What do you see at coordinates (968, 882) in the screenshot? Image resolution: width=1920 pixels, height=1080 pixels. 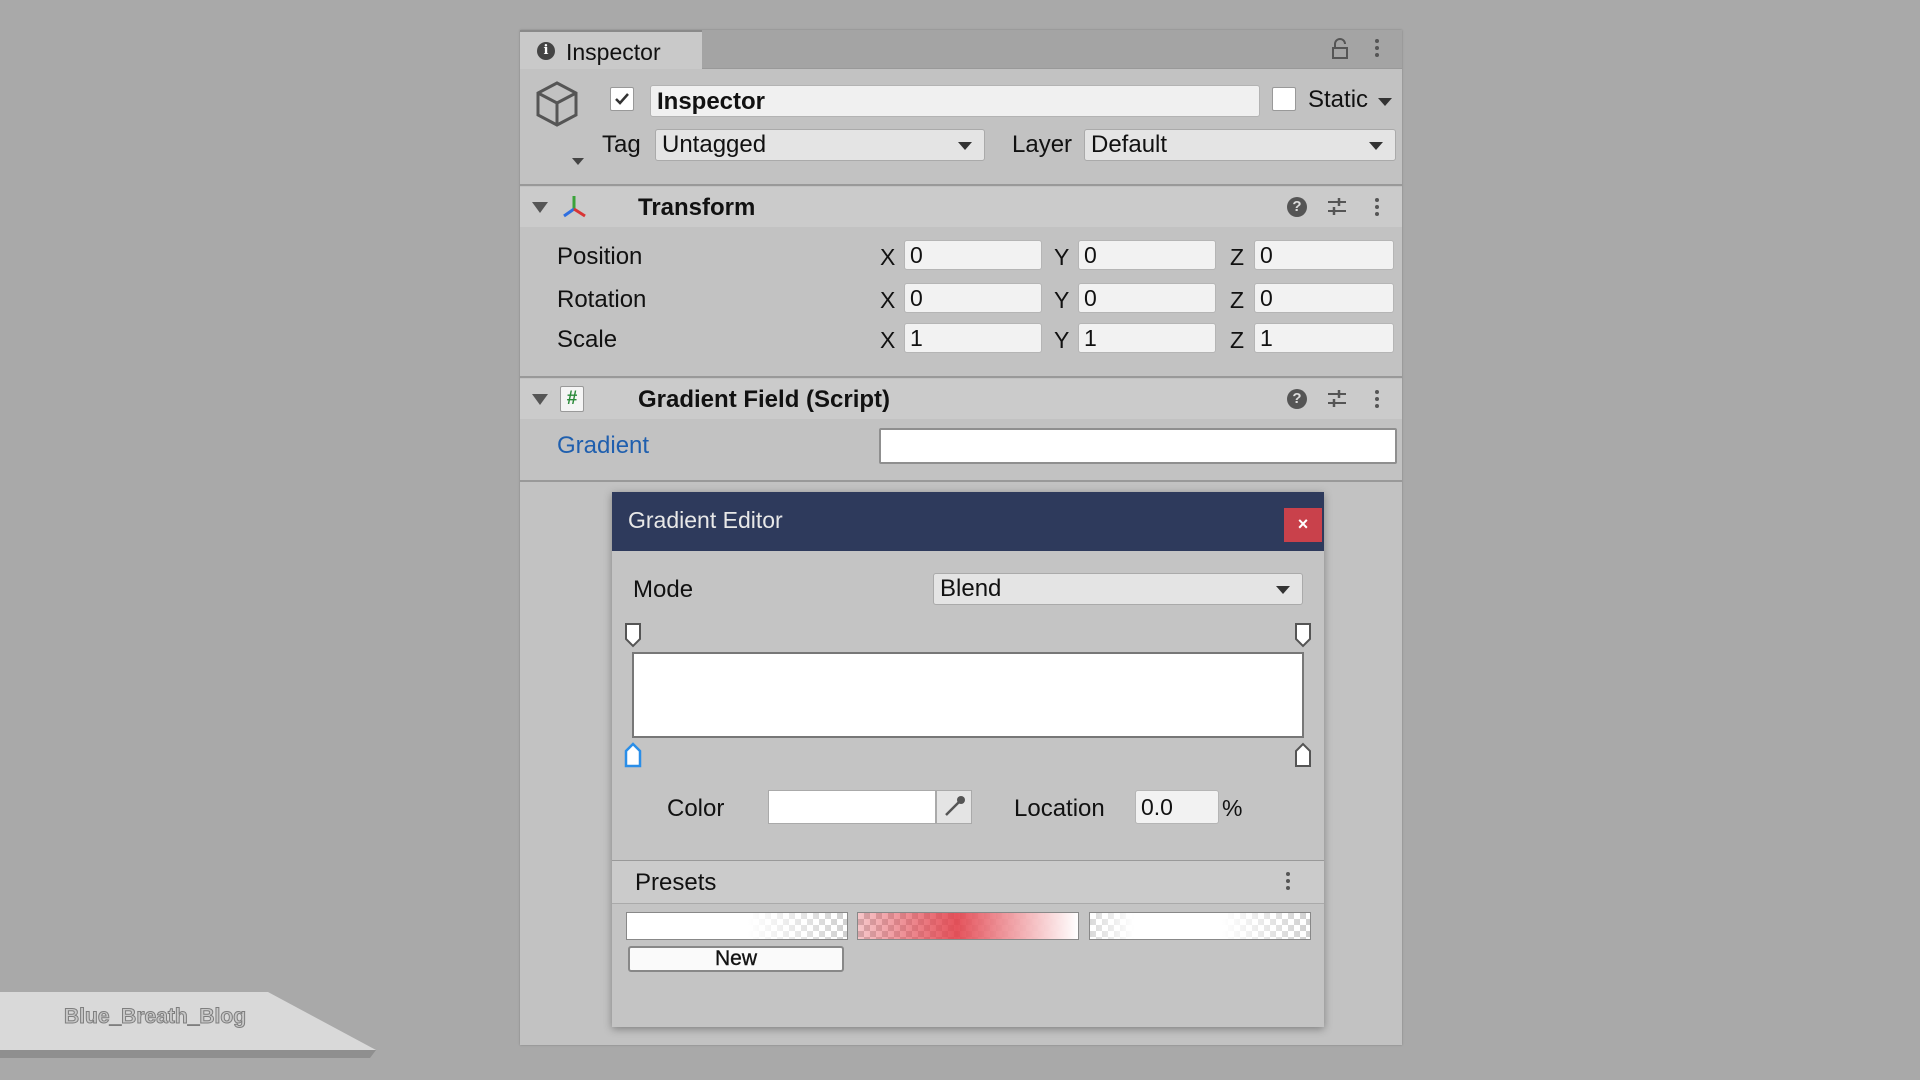 I see `presets-header: Presets` at bounding box center [968, 882].